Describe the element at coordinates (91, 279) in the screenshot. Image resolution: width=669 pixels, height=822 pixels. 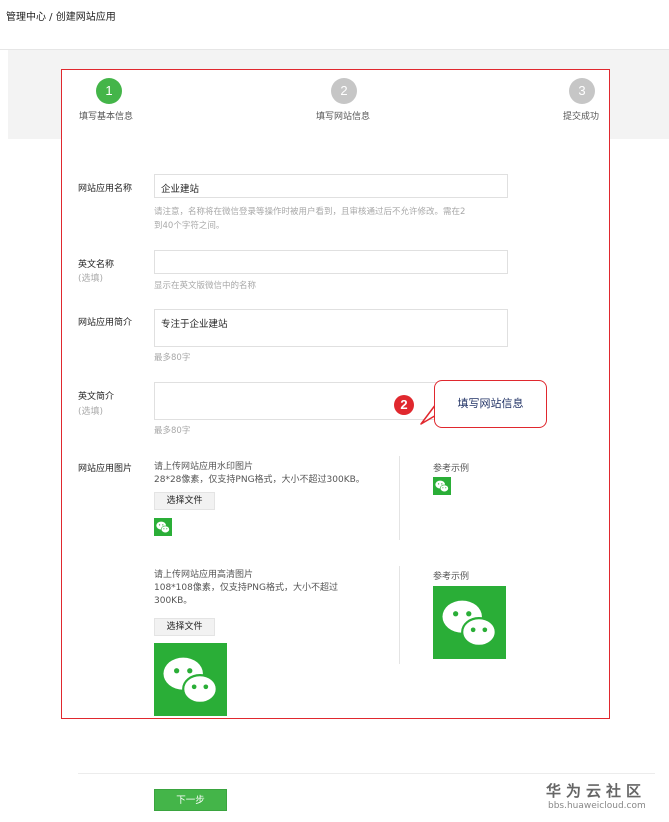
I see `english-name-optional: (选填)` at that location.